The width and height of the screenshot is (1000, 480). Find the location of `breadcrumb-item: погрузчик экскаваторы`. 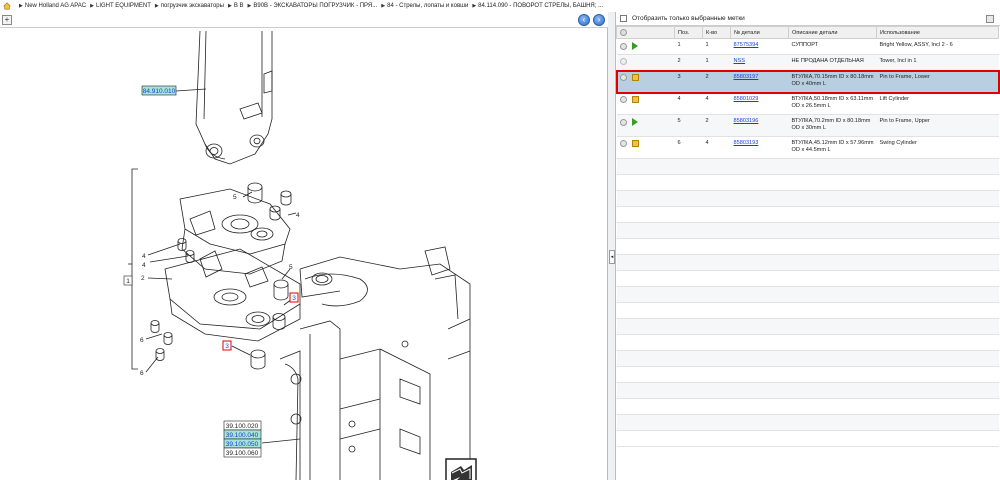

breadcrumb-item: погрузчик экскаваторы is located at coordinates (192, 6).